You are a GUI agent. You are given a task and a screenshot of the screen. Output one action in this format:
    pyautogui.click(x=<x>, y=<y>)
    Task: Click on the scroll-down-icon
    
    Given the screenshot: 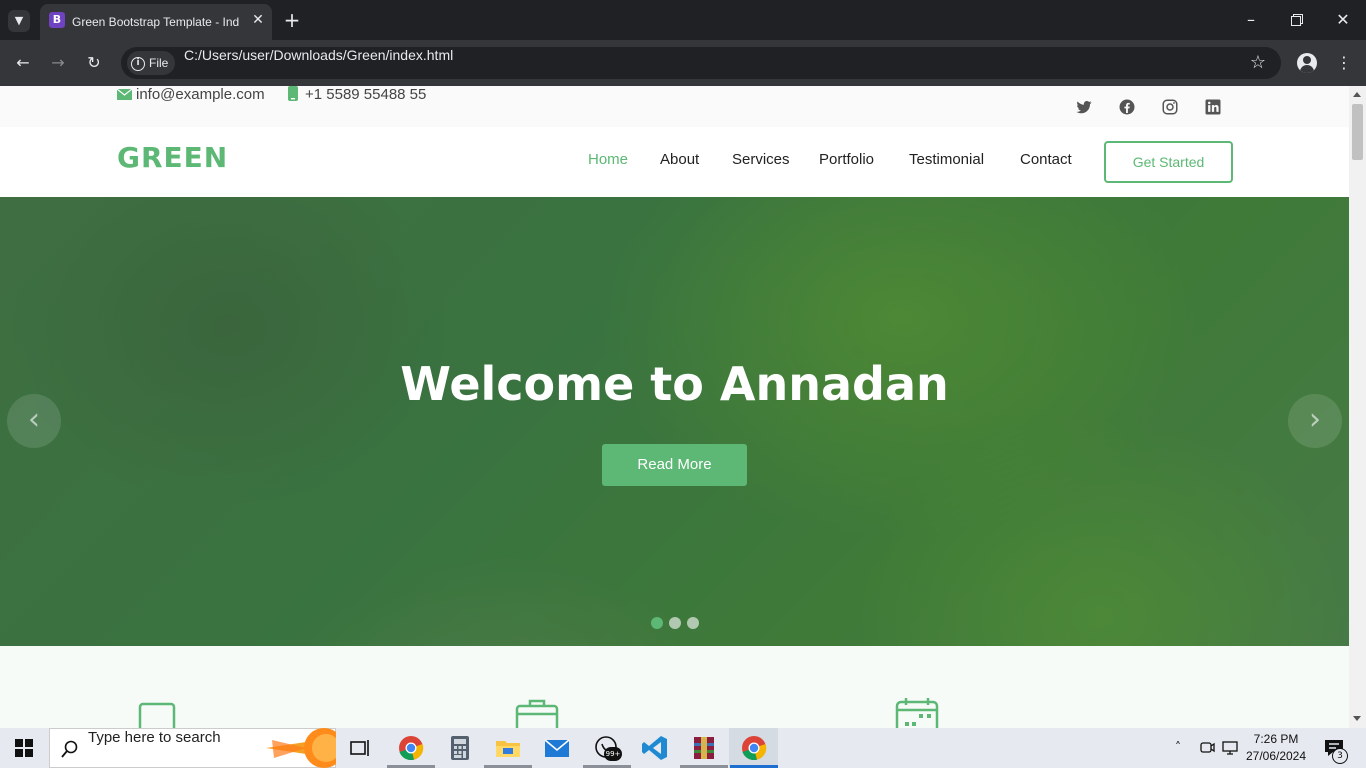 What is the action you would take?
    pyautogui.click(x=1357, y=718)
    